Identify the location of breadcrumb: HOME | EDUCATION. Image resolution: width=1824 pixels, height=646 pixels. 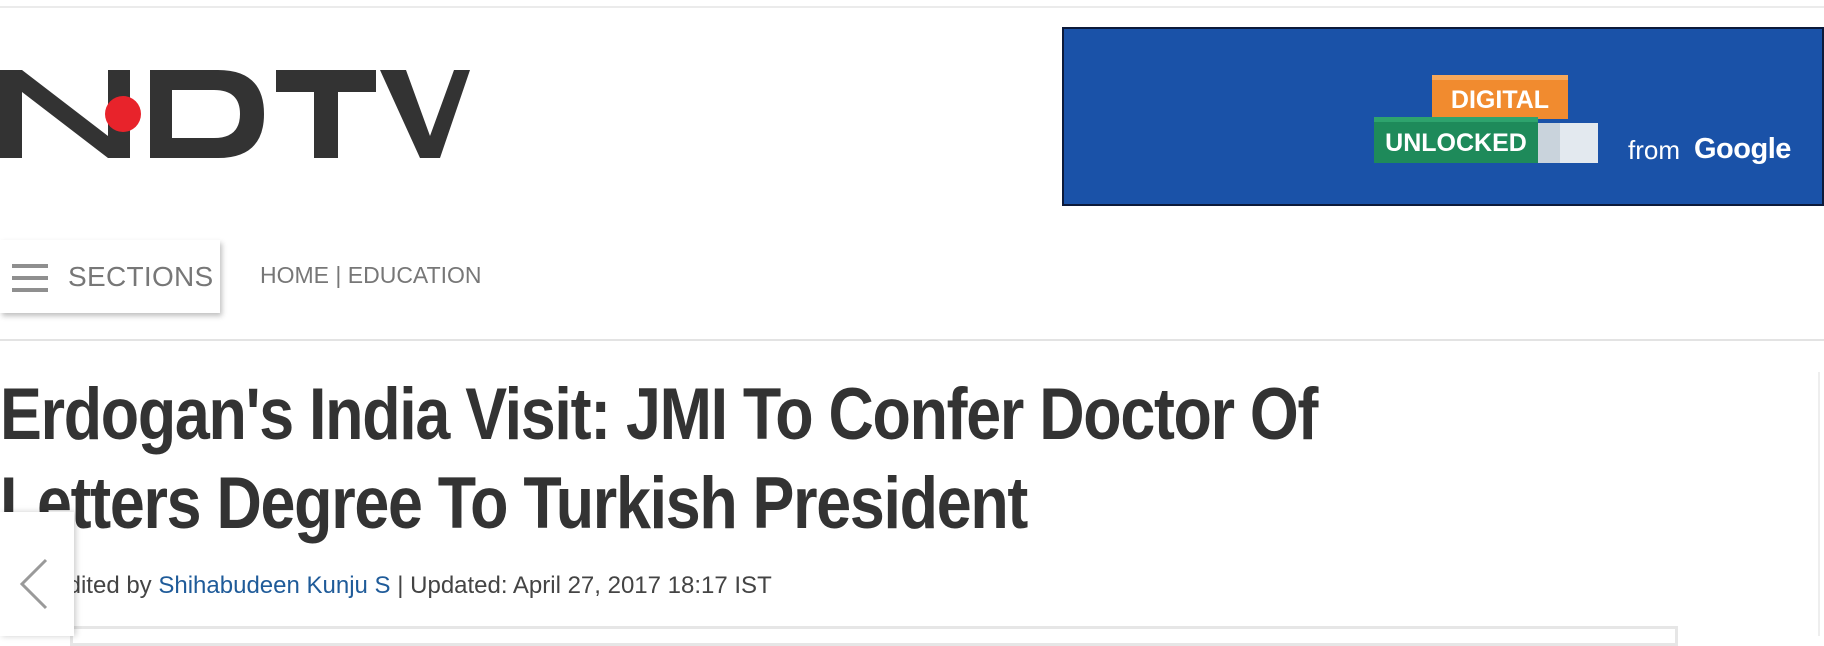
(371, 275).